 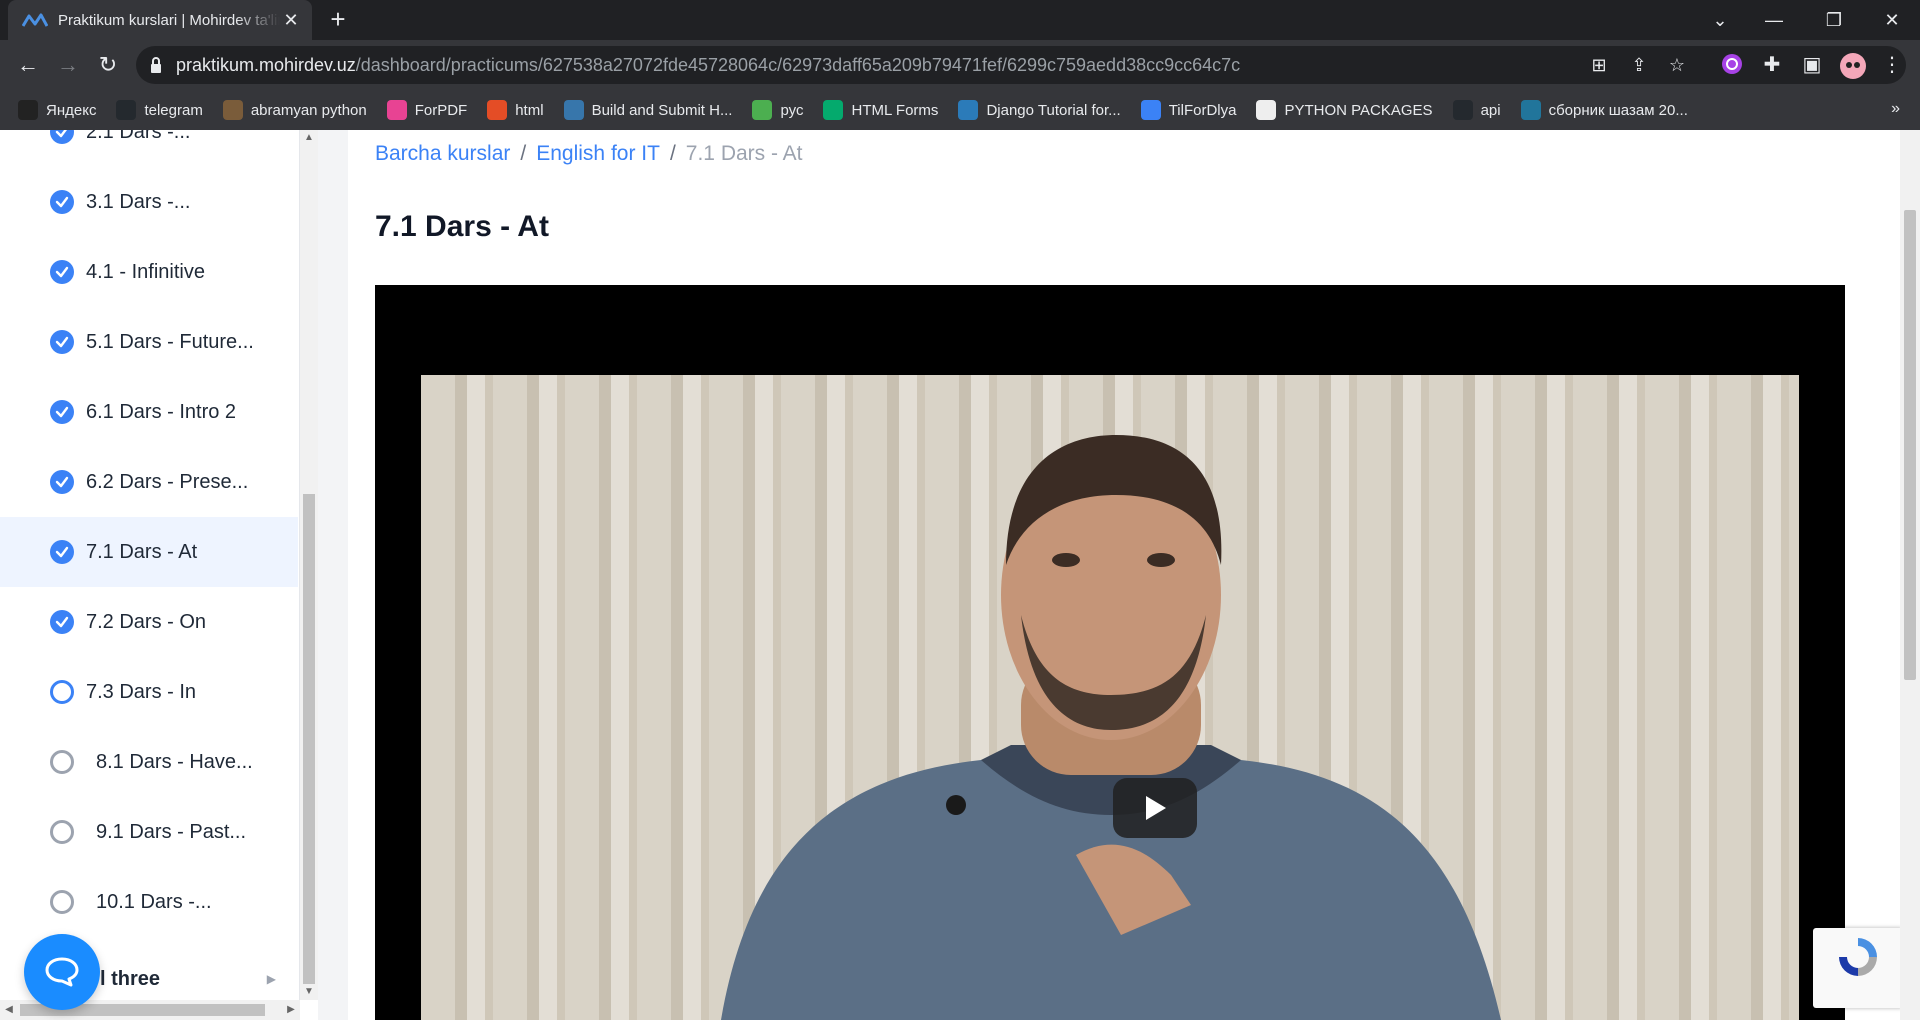 I want to click on lesson-item: 7.2 Dars - On, so click(x=149, y=622).